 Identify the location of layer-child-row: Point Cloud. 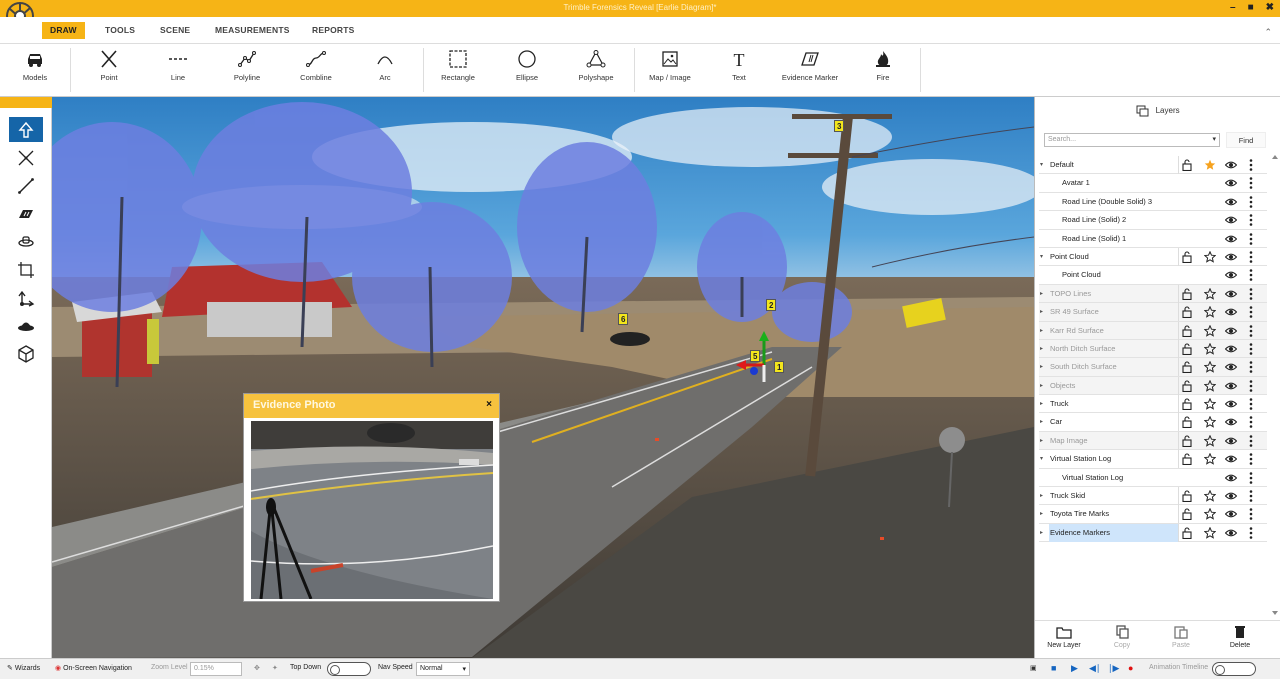
(1153, 275).